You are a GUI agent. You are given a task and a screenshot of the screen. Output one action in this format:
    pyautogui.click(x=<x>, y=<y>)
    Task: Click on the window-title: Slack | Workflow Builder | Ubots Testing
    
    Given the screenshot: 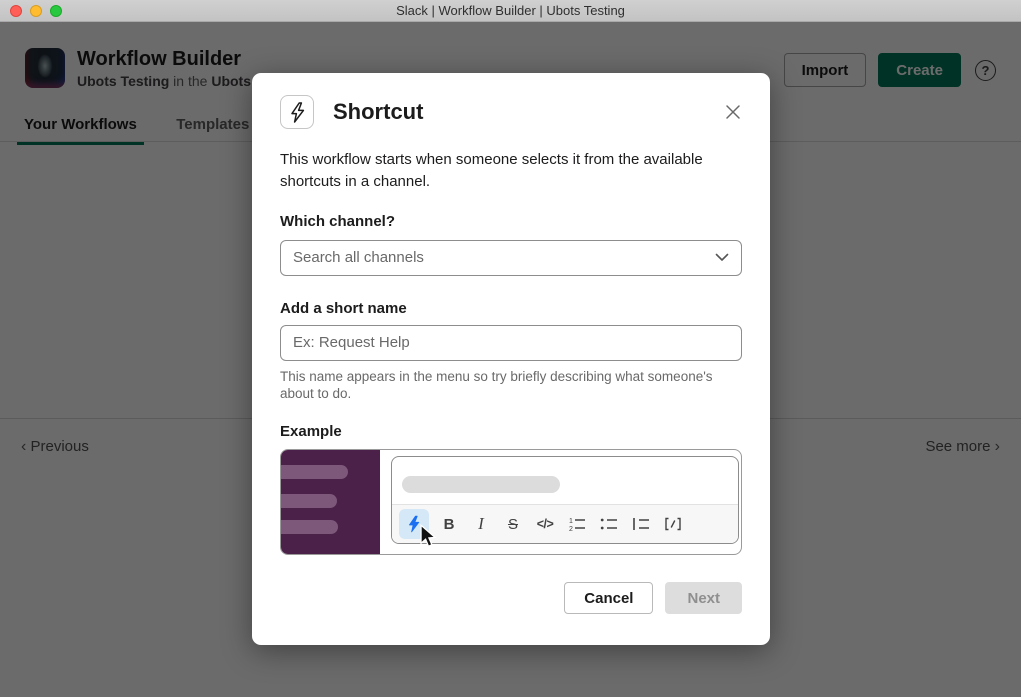 What is the action you would take?
    pyautogui.click(x=510, y=10)
    